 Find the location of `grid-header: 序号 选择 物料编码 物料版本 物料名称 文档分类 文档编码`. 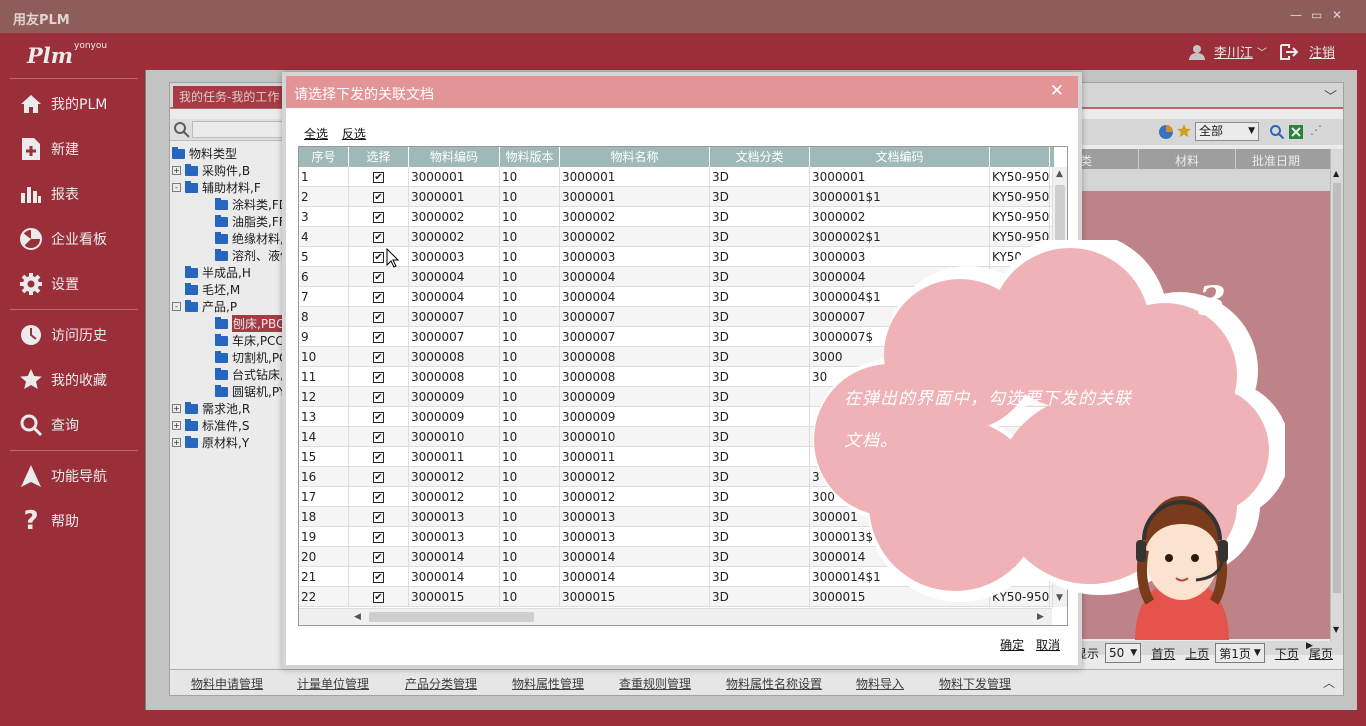

grid-header: 序号 选择 物料编码 物料版本 物料名称 文档分类 文档编码 is located at coordinates (676, 157).